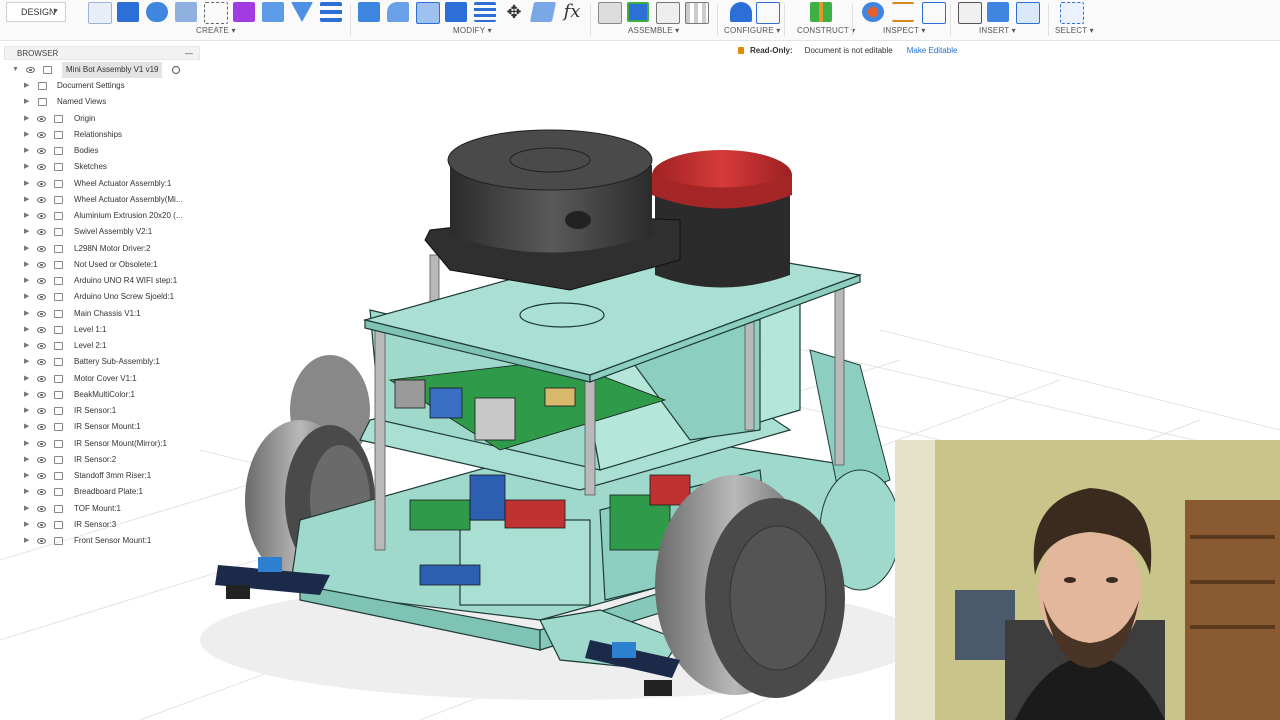  What do you see at coordinates (100, 379) in the screenshot?
I see `browser-item: ▶ Motor Cover V1:1` at bounding box center [100, 379].